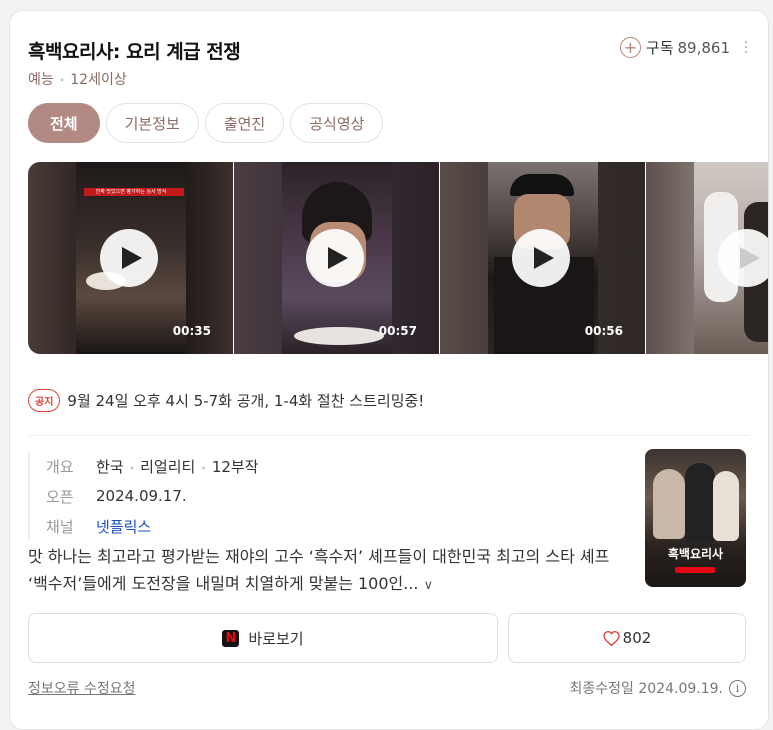 The image size is (773, 730). Describe the element at coordinates (110, 466) in the screenshot. I see `country-value: 한국` at that location.